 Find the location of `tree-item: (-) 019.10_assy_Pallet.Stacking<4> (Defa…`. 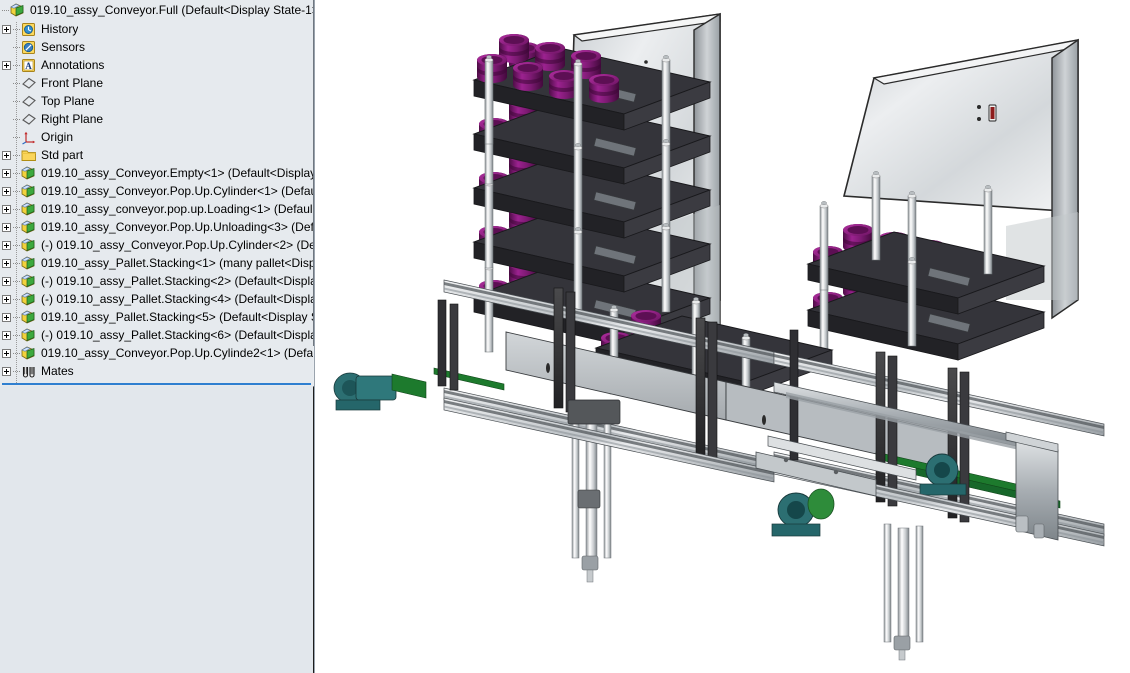

tree-item: (-) 019.10_assy_Pallet.Stacking<4> (Defa… is located at coordinates (157, 299).